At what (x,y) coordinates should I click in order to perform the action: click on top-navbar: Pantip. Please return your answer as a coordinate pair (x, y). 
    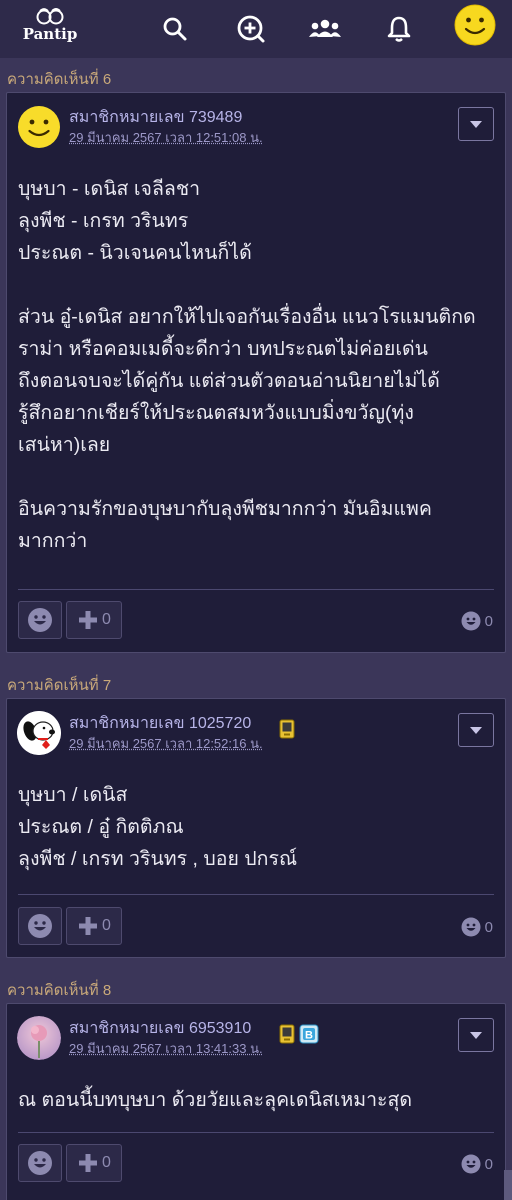
    Looking at the image, I should click on (256, 29).